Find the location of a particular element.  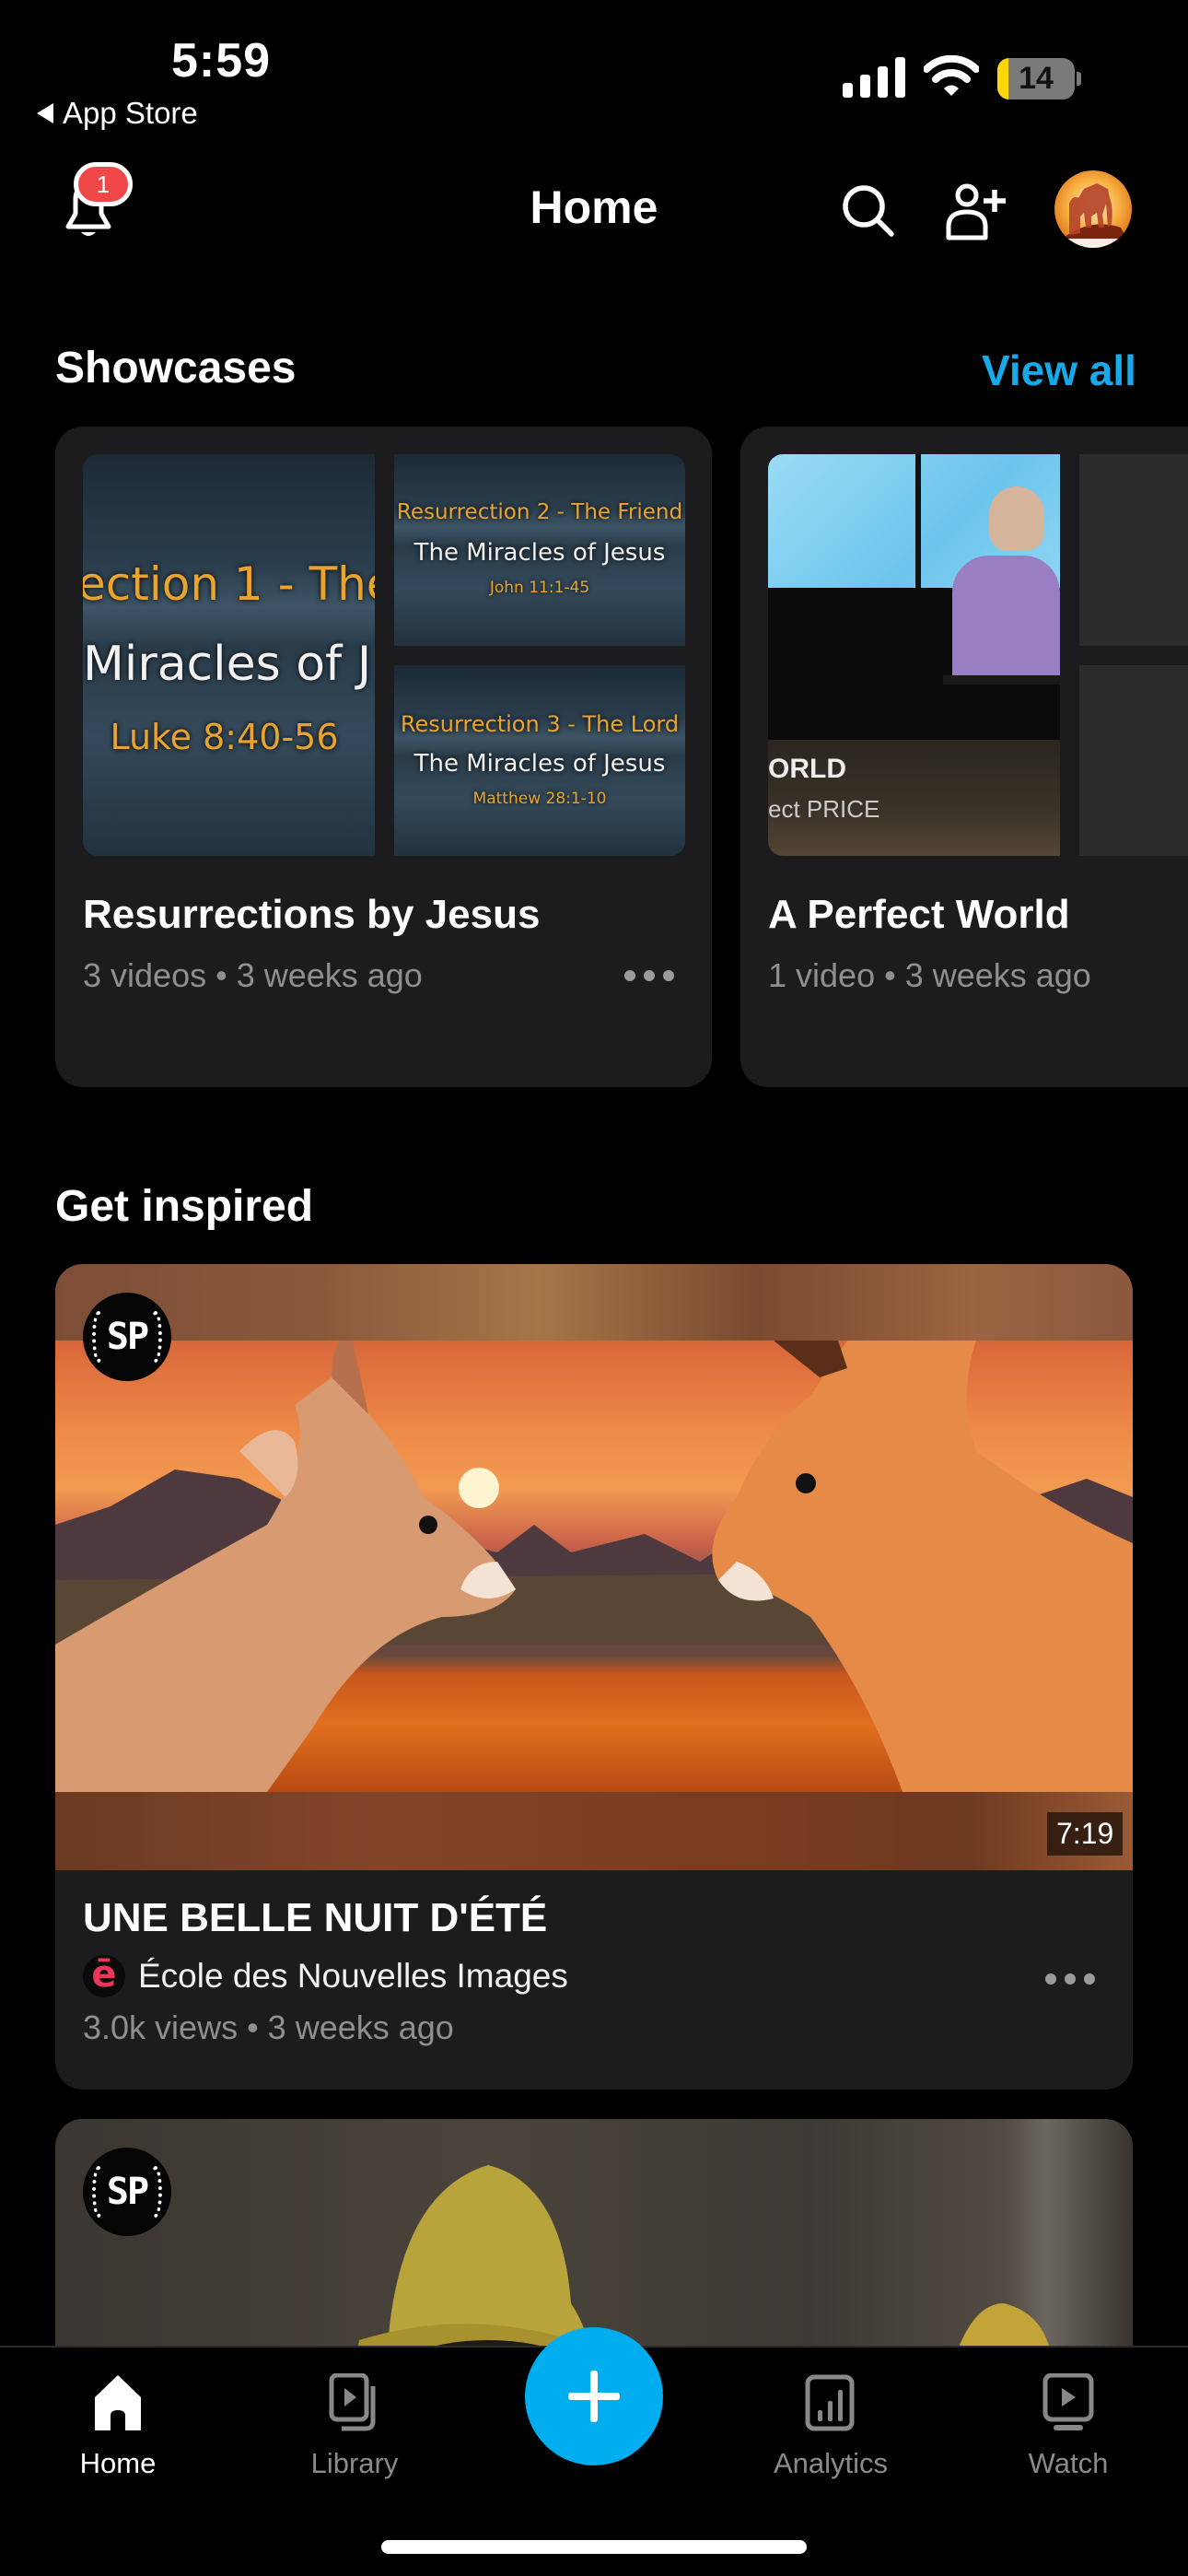

showcase-meta: 3 videos • 3 weeks ago is located at coordinates (253, 975).